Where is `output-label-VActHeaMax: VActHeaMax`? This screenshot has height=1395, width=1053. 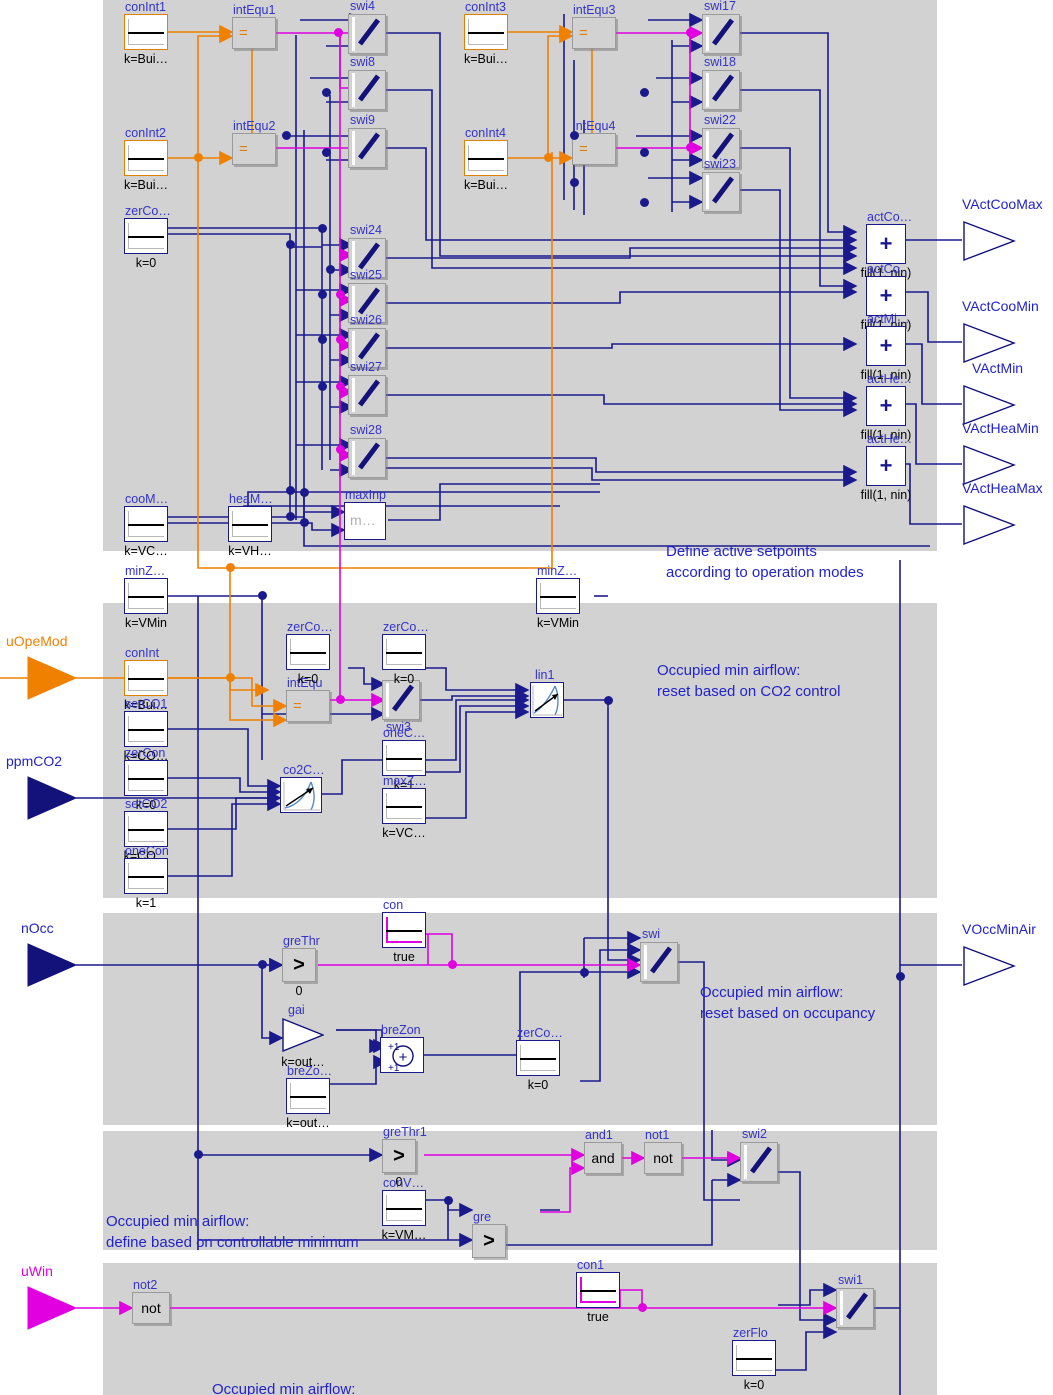 output-label-VActHeaMax: VActHeaMax is located at coordinates (1002, 488).